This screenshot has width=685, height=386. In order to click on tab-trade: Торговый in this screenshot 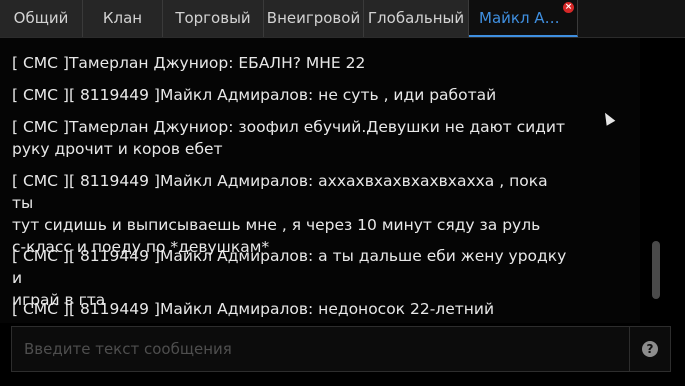, I will do `click(213, 18)`.